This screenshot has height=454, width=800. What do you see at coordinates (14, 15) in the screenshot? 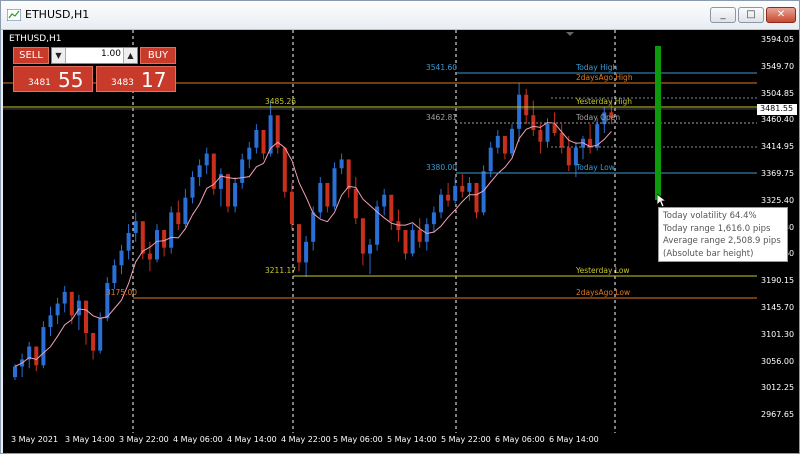
I see `chart-icon` at bounding box center [14, 15].